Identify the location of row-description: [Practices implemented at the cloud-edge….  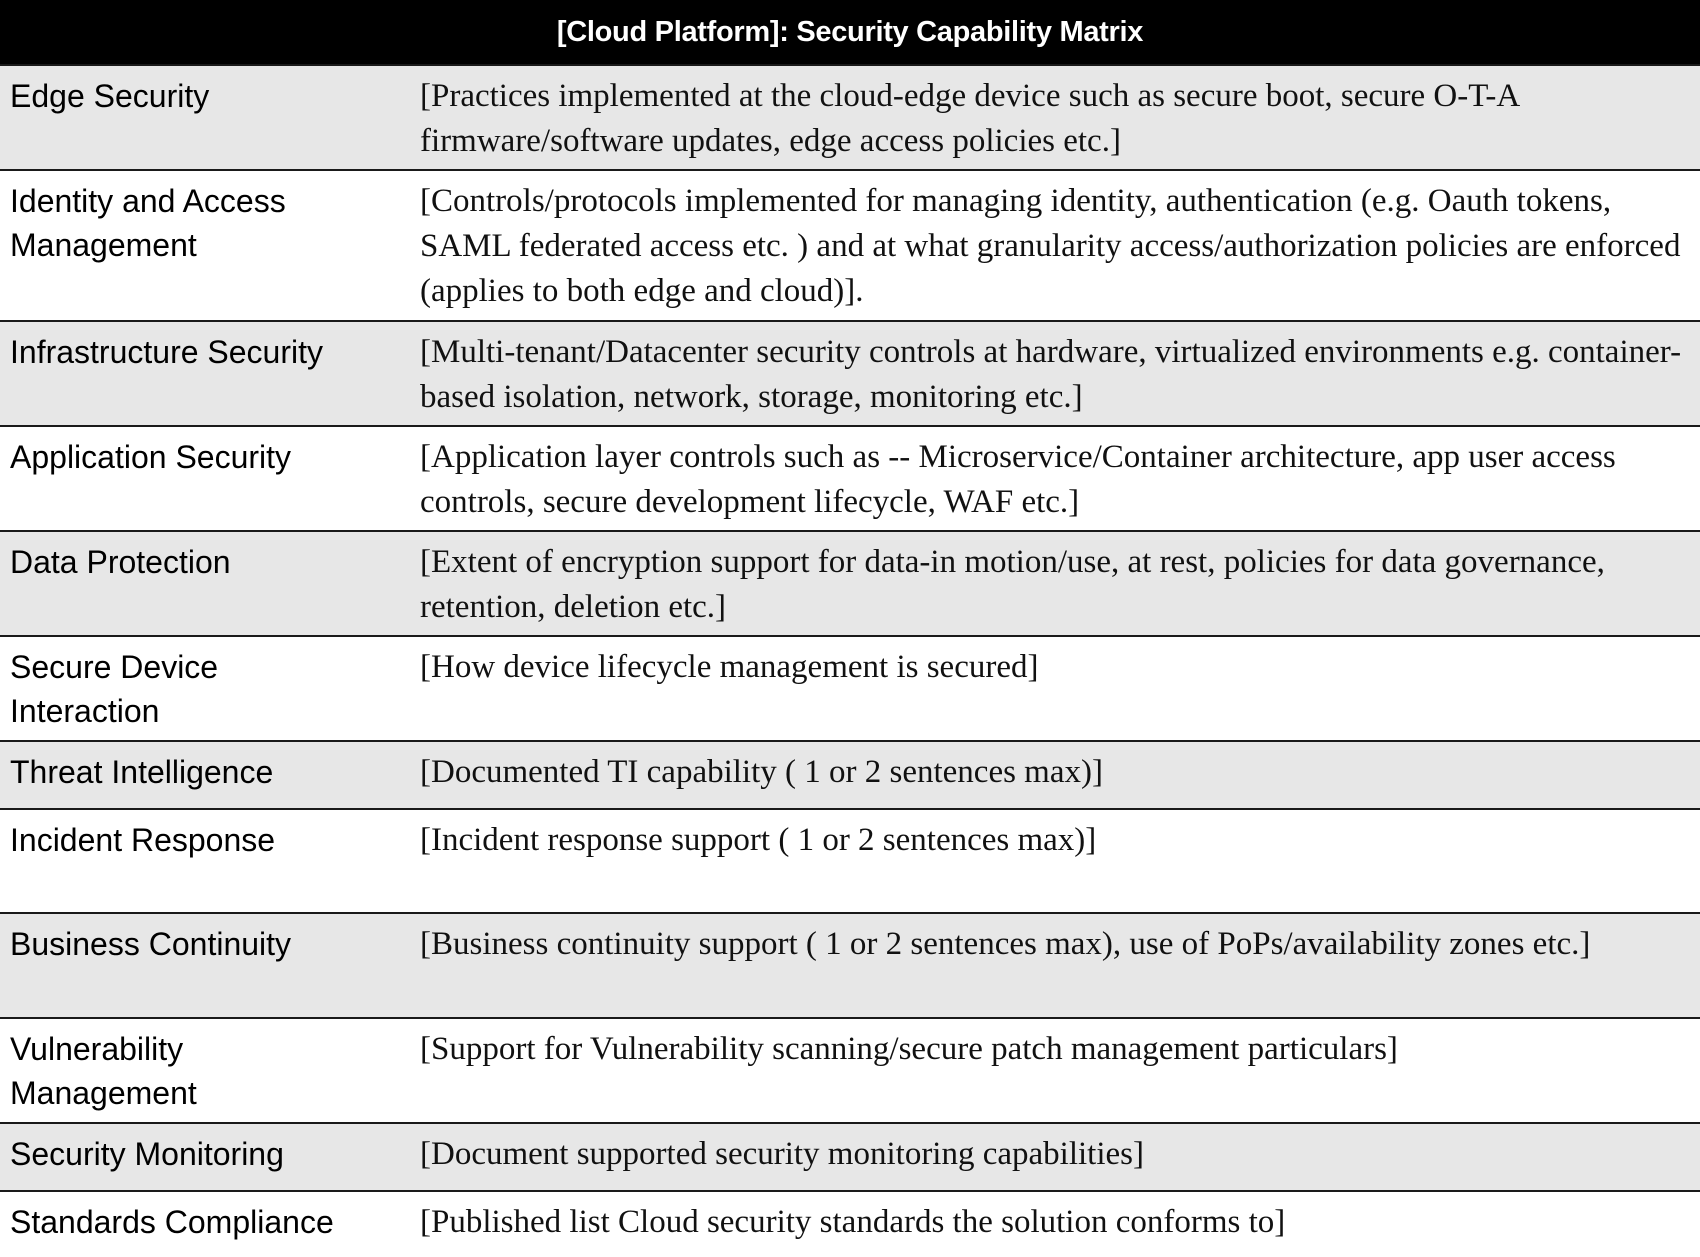
(969, 118).